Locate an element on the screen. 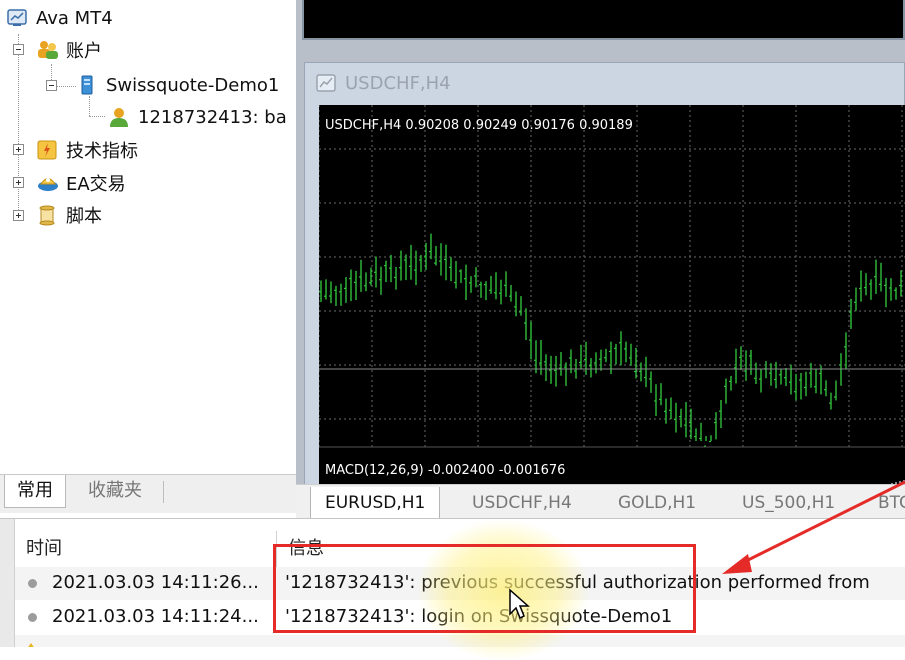 The image size is (905, 660). tab-common: 常用 is located at coordinates (35, 491).